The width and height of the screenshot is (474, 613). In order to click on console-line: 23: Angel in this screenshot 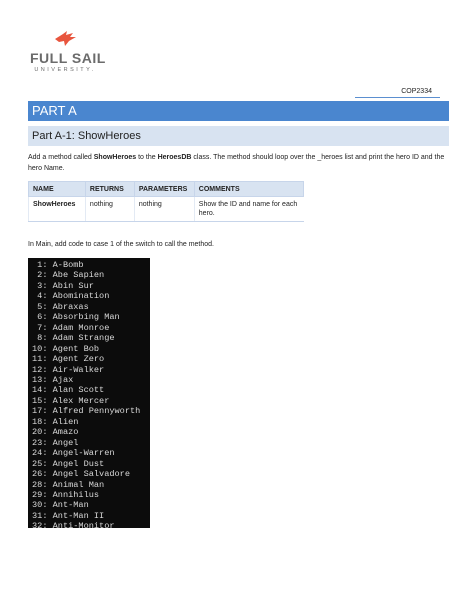, I will do `click(55, 442)`.